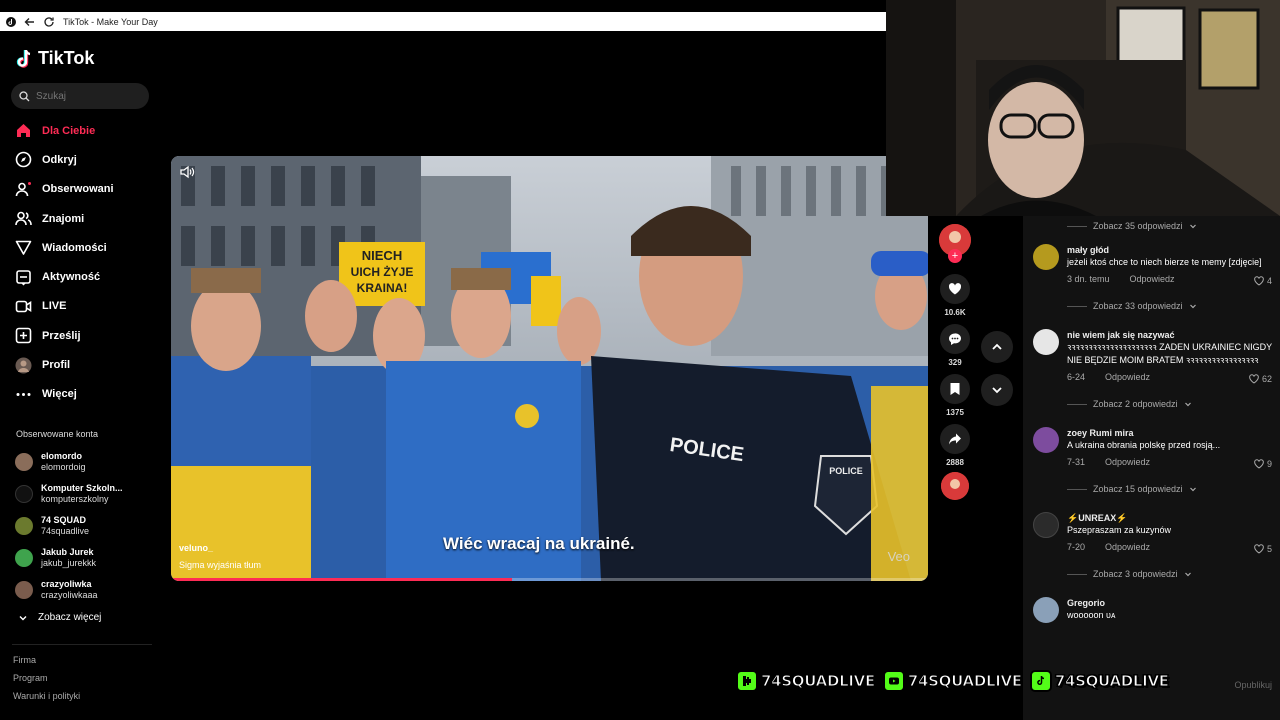  I want to click on commenter-name: ⚡UNREAX⚡, so click(1169, 518).